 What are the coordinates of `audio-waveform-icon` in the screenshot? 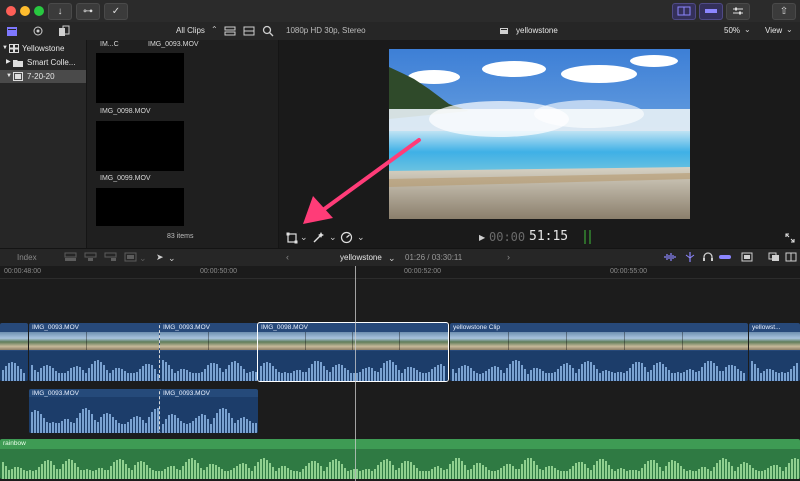 It's located at (670, 257).